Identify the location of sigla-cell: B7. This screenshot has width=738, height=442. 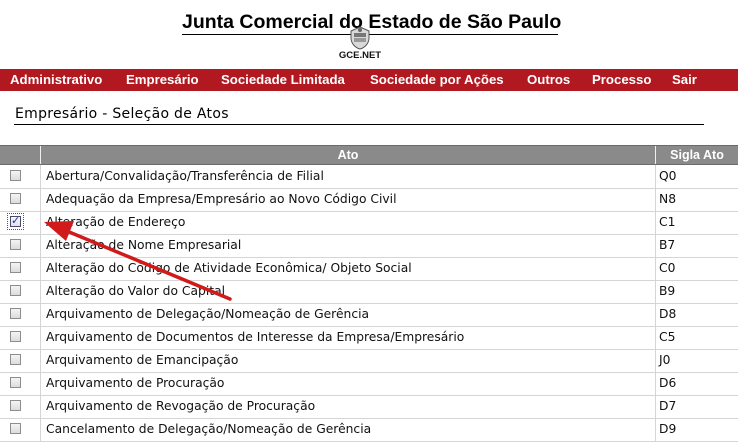
(667, 245).